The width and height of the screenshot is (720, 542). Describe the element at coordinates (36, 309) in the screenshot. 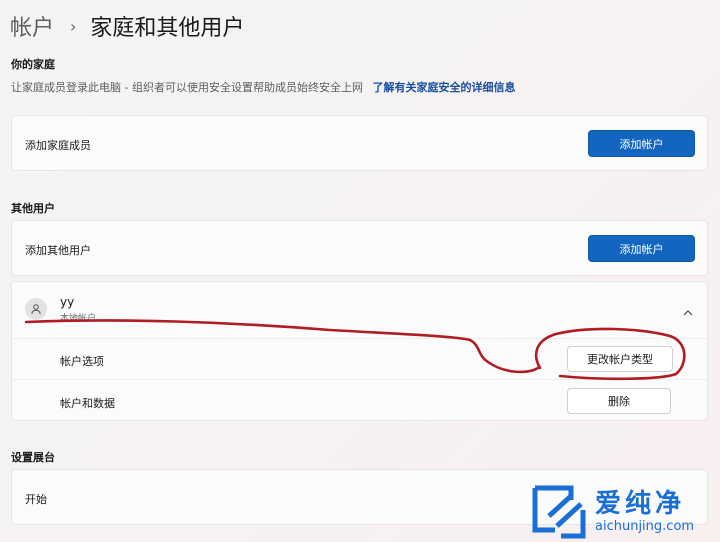

I see `person-icon` at that location.